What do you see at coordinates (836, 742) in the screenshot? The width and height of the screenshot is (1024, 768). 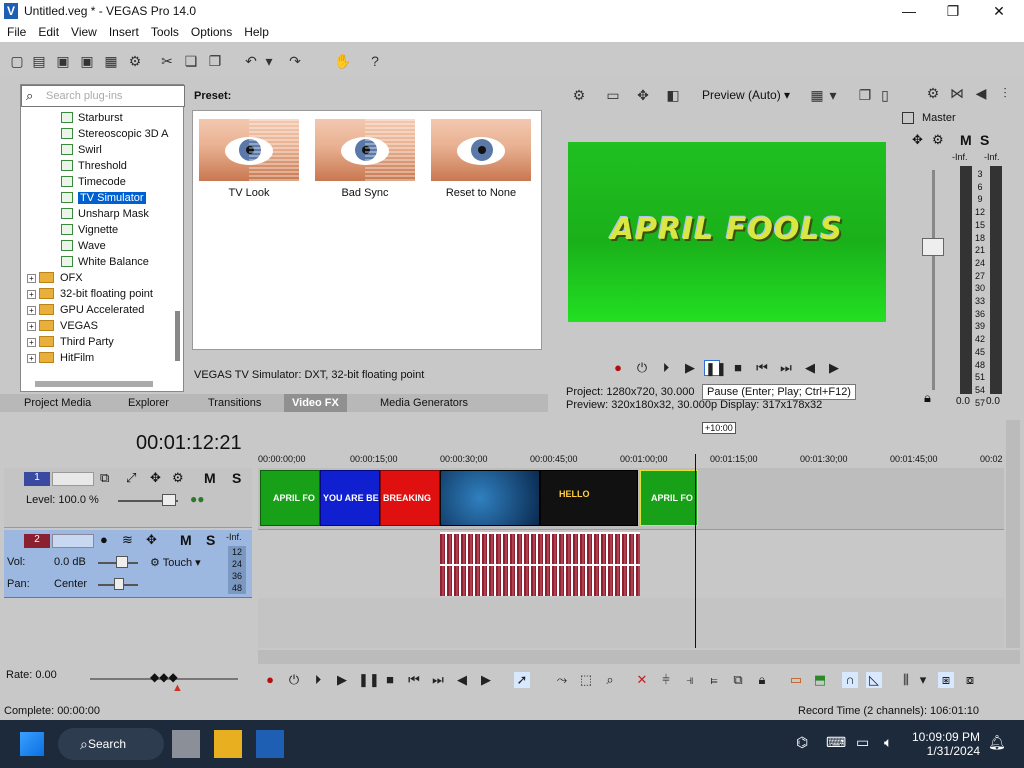 I see `keyboard-icon: ⌨` at bounding box center [836, 742].